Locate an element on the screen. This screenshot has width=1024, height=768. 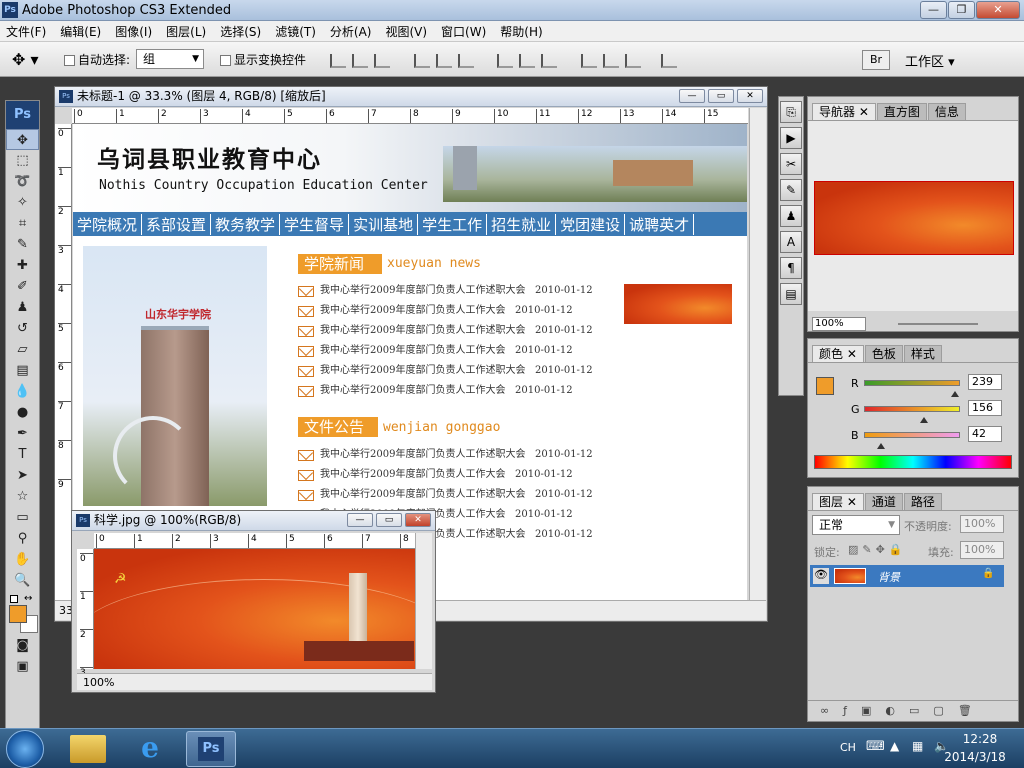
distribute-hcenter-icon is located at coordinates (610, 60).